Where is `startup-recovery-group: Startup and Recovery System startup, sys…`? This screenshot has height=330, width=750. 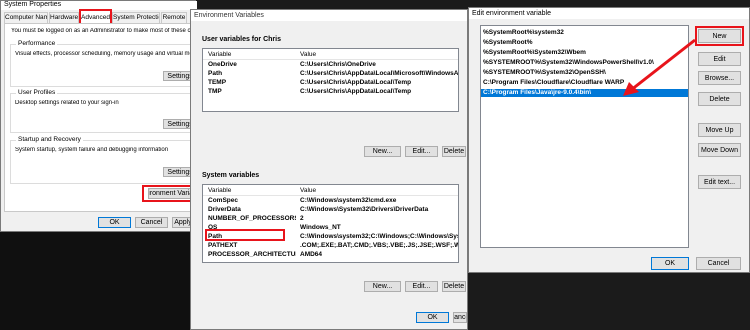 startup-recovery-group: Startup and Recovery System startup, sys… is located at coordinates (106, 160).